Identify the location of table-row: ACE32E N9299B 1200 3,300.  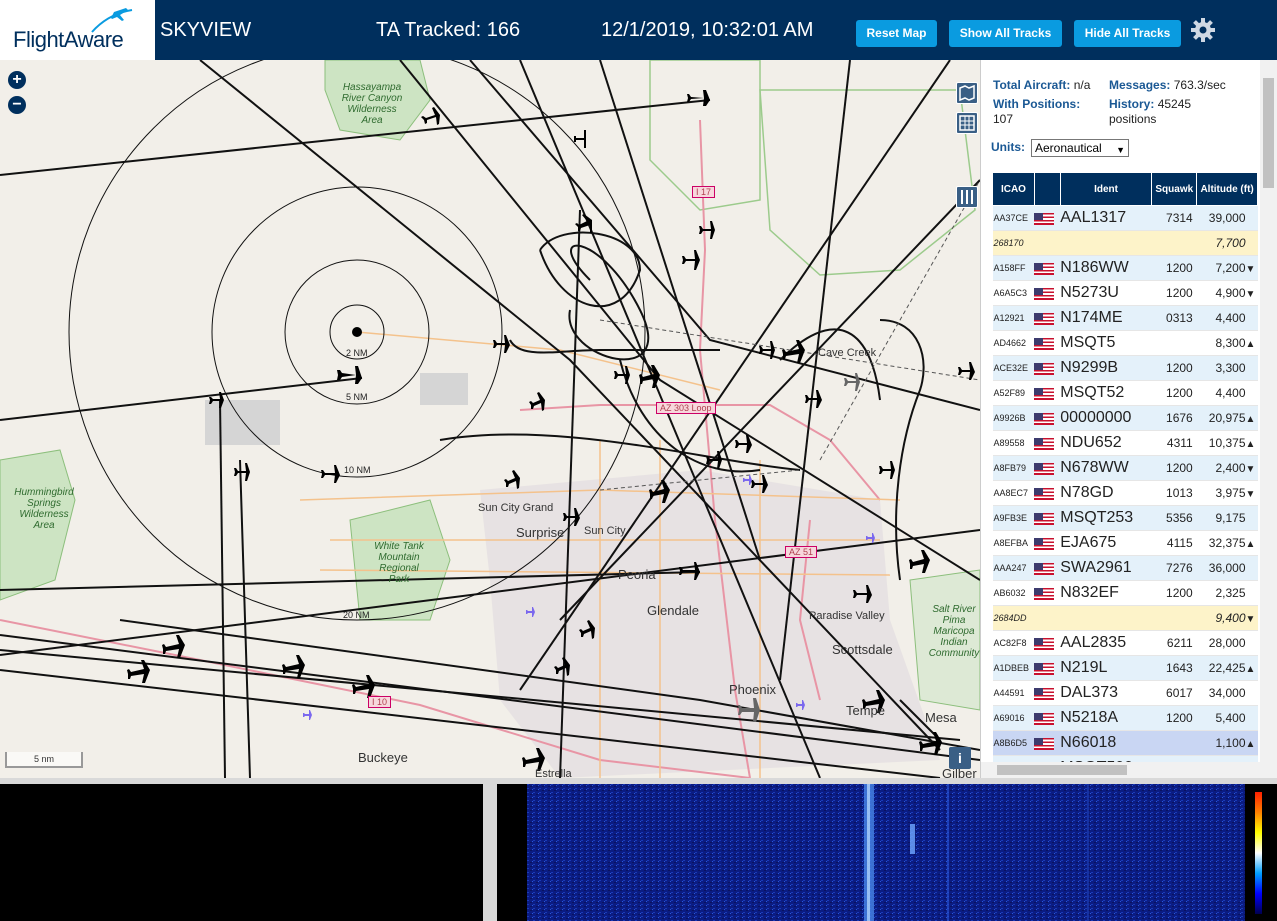
(1125, 368).